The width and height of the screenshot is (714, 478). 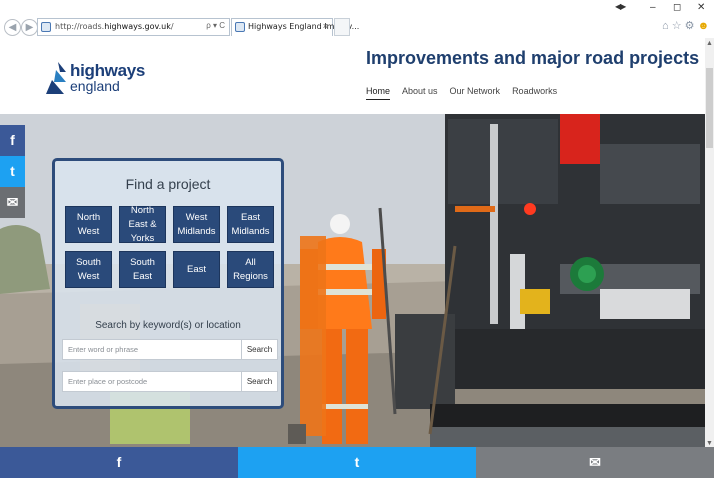 I want to click on facebook-share-bar-button: f, so click(x=119, y=462).